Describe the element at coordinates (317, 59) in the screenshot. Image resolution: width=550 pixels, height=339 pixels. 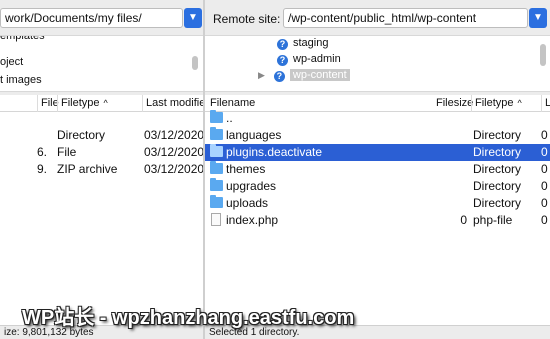
I see `tree-item-label: wp-admin` at that location.